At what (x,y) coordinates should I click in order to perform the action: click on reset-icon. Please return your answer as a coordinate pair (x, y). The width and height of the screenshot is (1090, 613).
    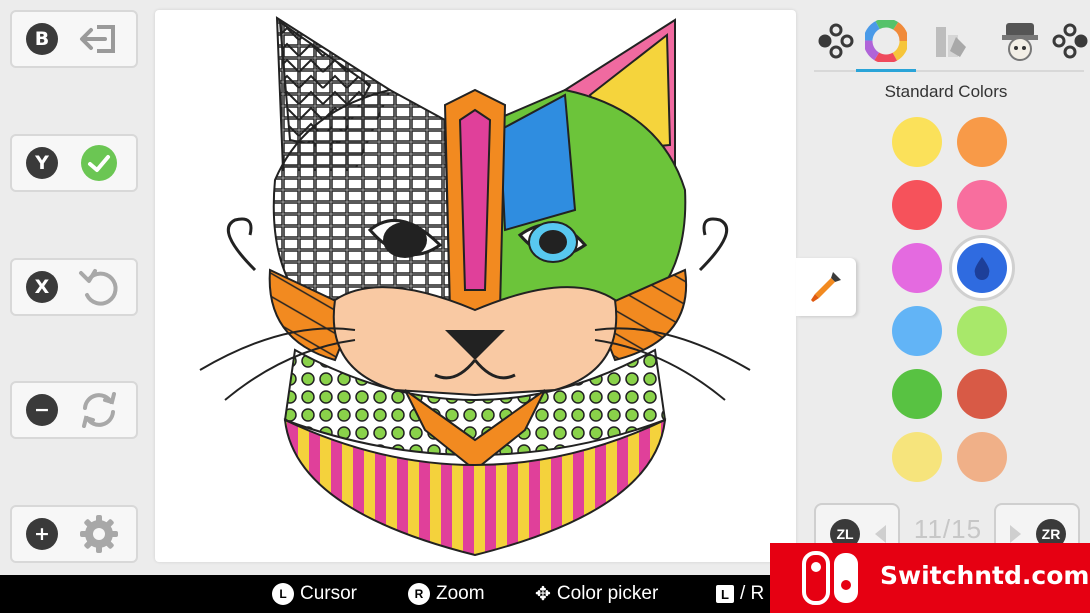
    Looking at the image, I should click on (99, 410).